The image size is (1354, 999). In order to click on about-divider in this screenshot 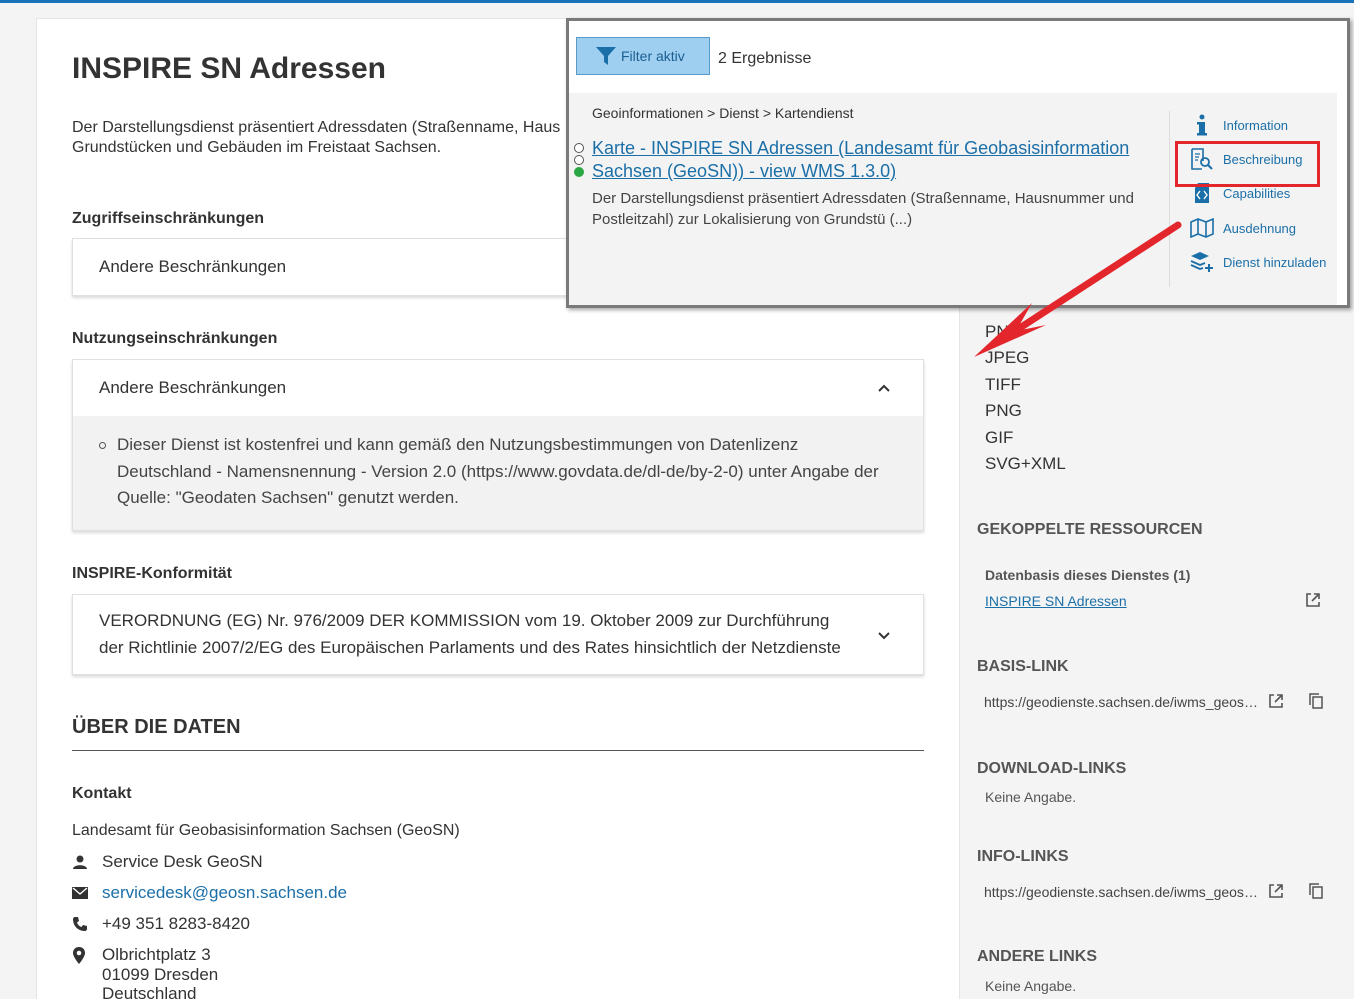, I will do `click(498, 750)`.